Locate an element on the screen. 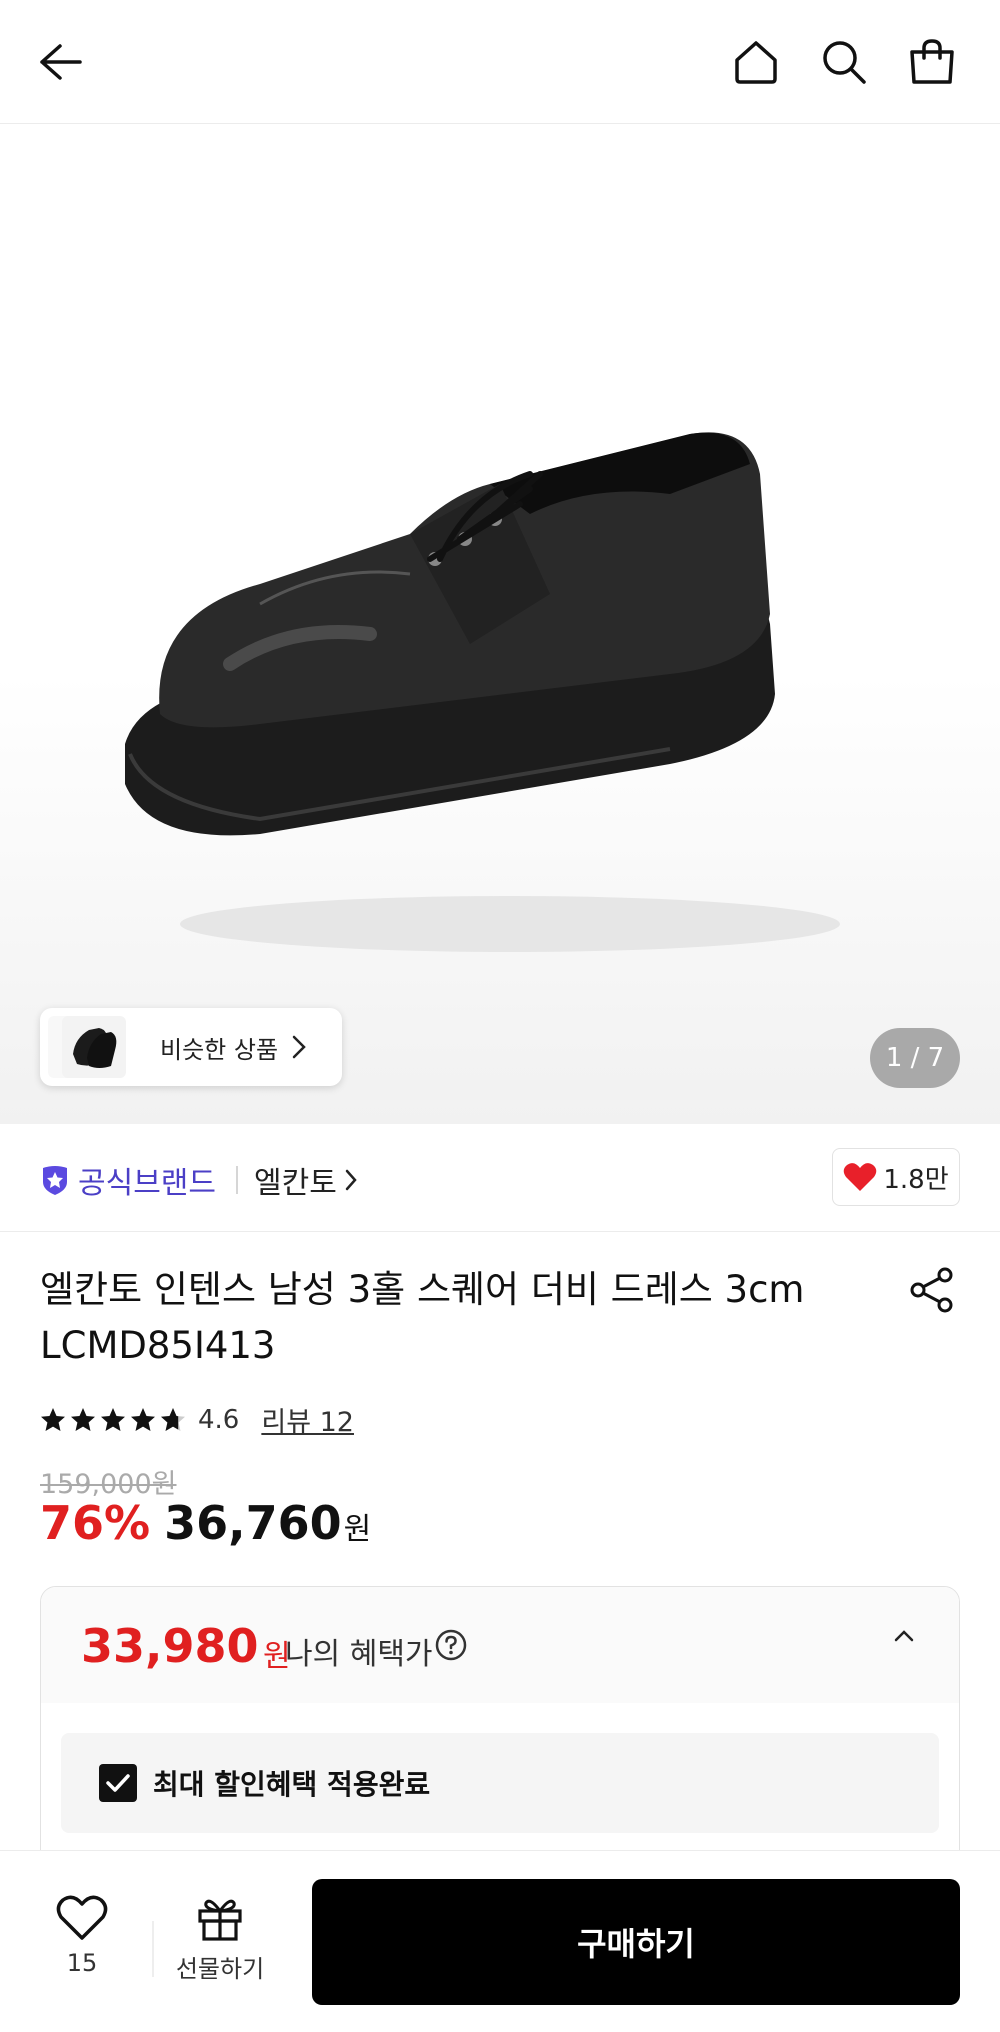  search-button is located at coordinates (844, 62).